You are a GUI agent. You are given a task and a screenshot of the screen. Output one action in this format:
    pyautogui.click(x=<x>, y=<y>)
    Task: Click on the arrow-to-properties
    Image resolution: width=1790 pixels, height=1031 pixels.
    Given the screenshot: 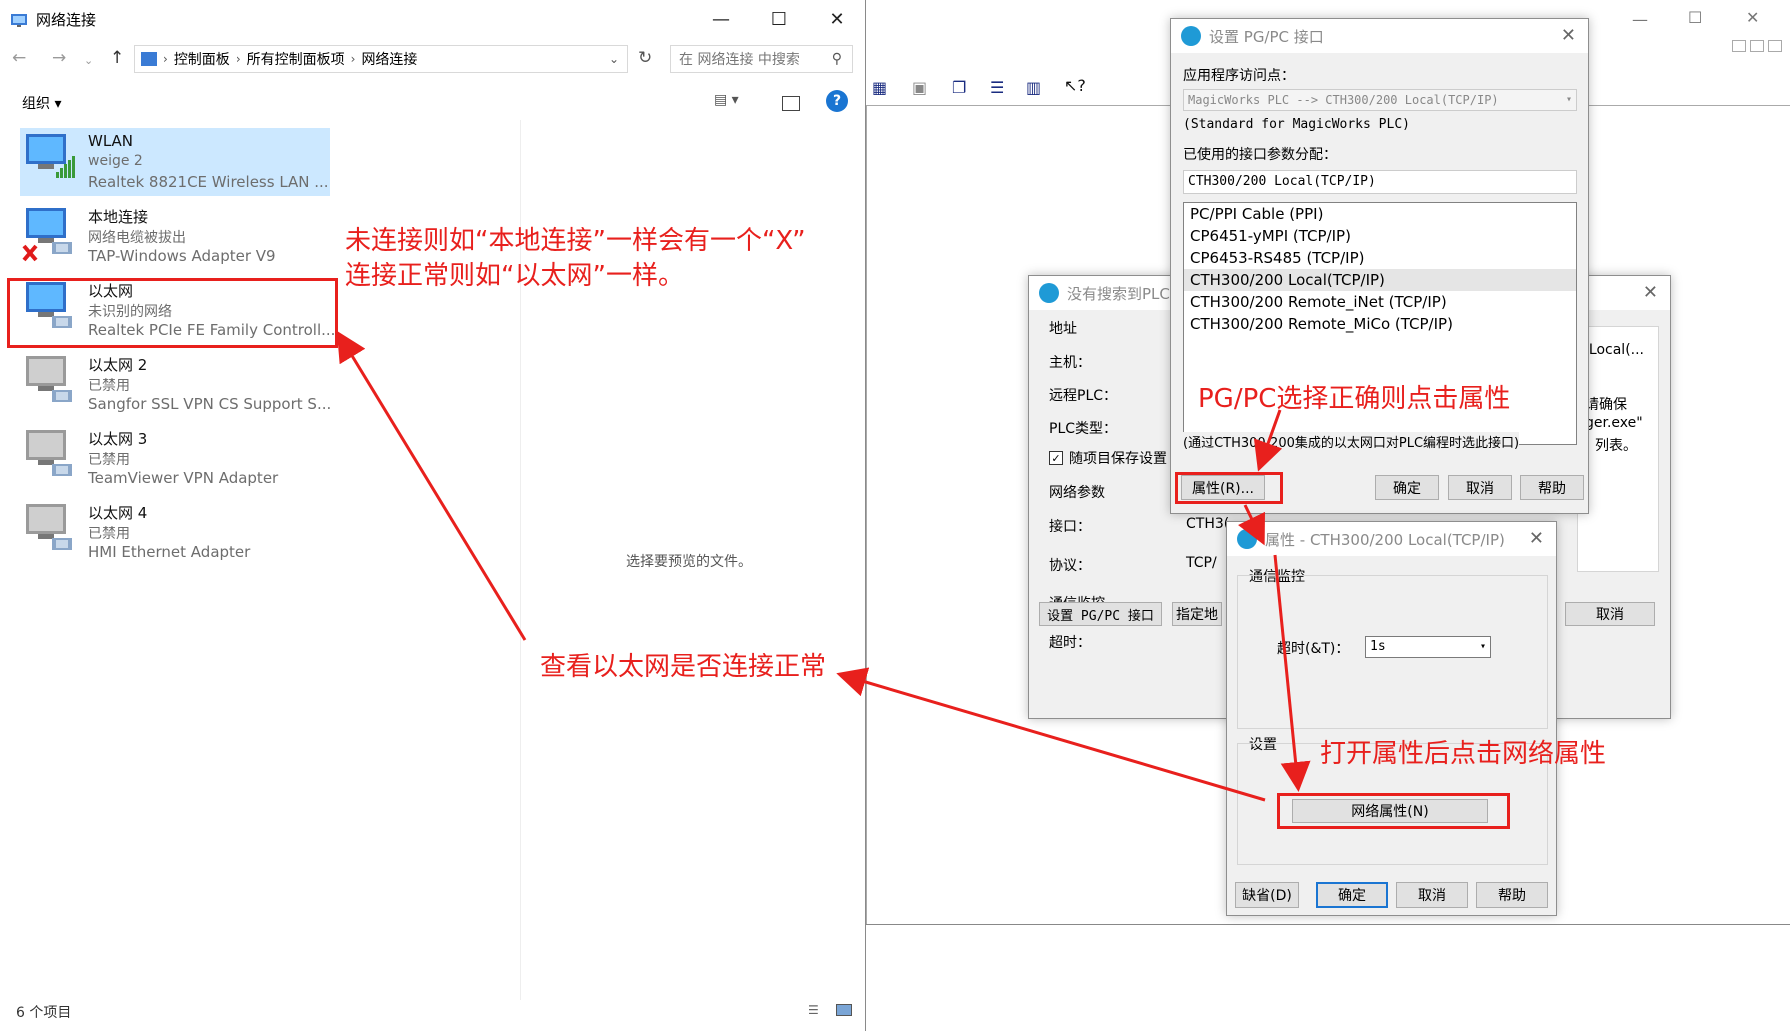 What is the action you would take?
    pyautogui.click(x=1268, y=440)
    